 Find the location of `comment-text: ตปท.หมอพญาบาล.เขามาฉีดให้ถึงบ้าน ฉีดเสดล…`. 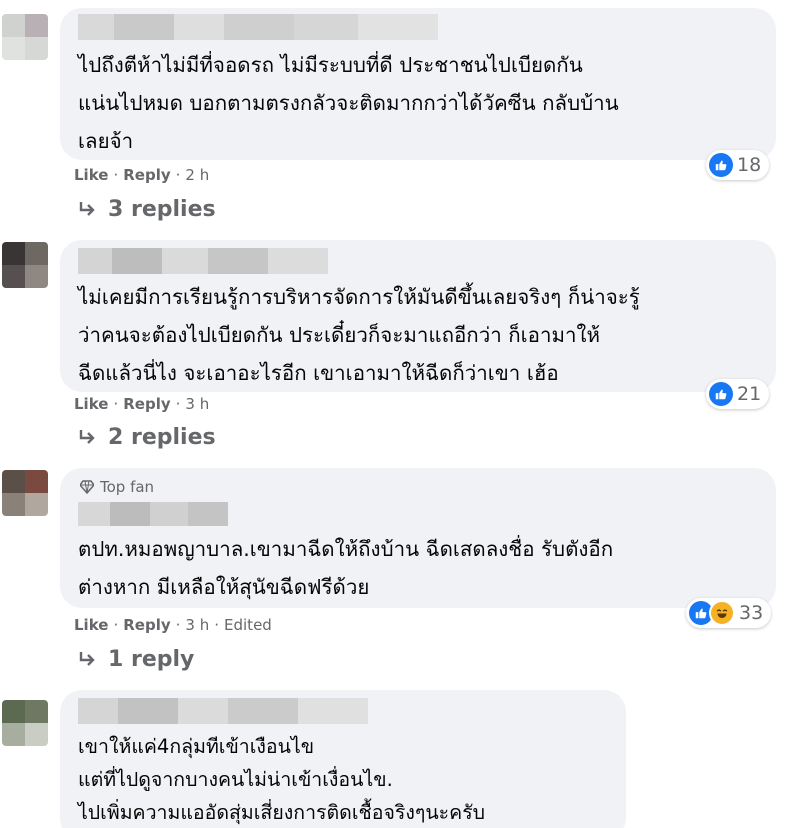

comment-text: ตปท.หมอพญาบาล.เขามาฉีดให้ถึงบ้าน ฉีดเสดล… is located at coordinates (346, 568).